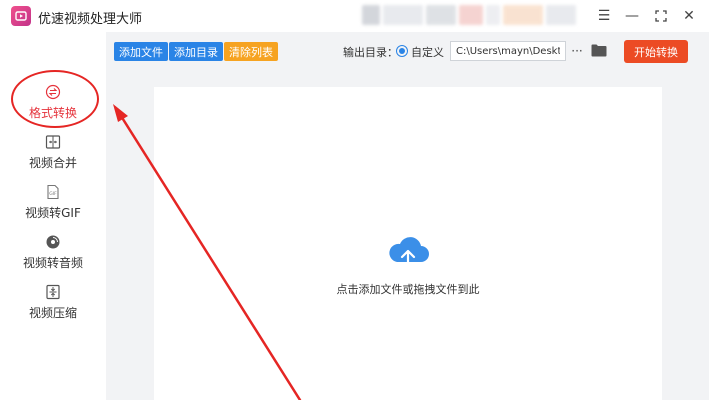 The width and height of the screenshot is (709, 400). What do you see at coordinates (52, 263) in the screenshot?
I see `sidebar-item-label: 视频转音频` at bounding box center [52, 263].